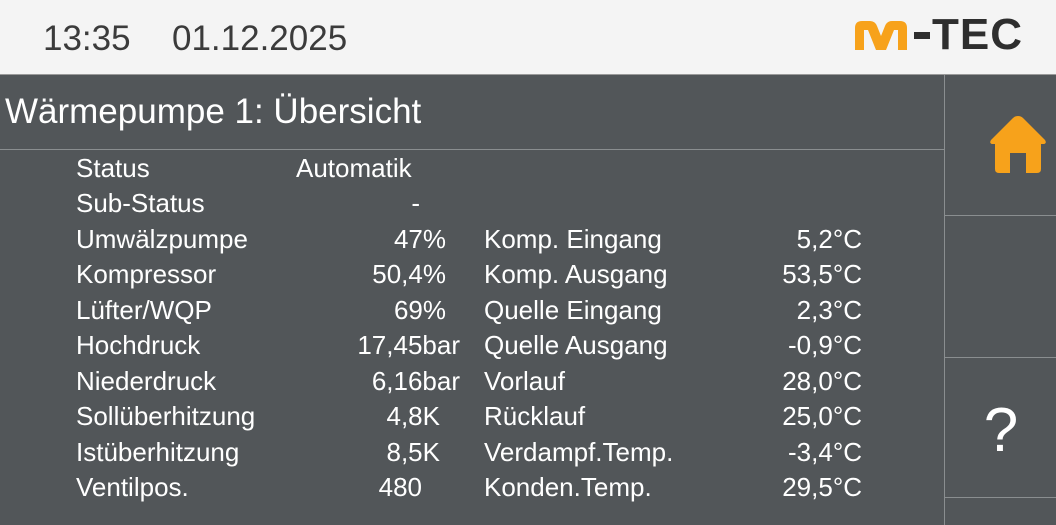  Describe the element at coordinates (419, 310) in the screenshot. I see `param-value: 69%` at that location.